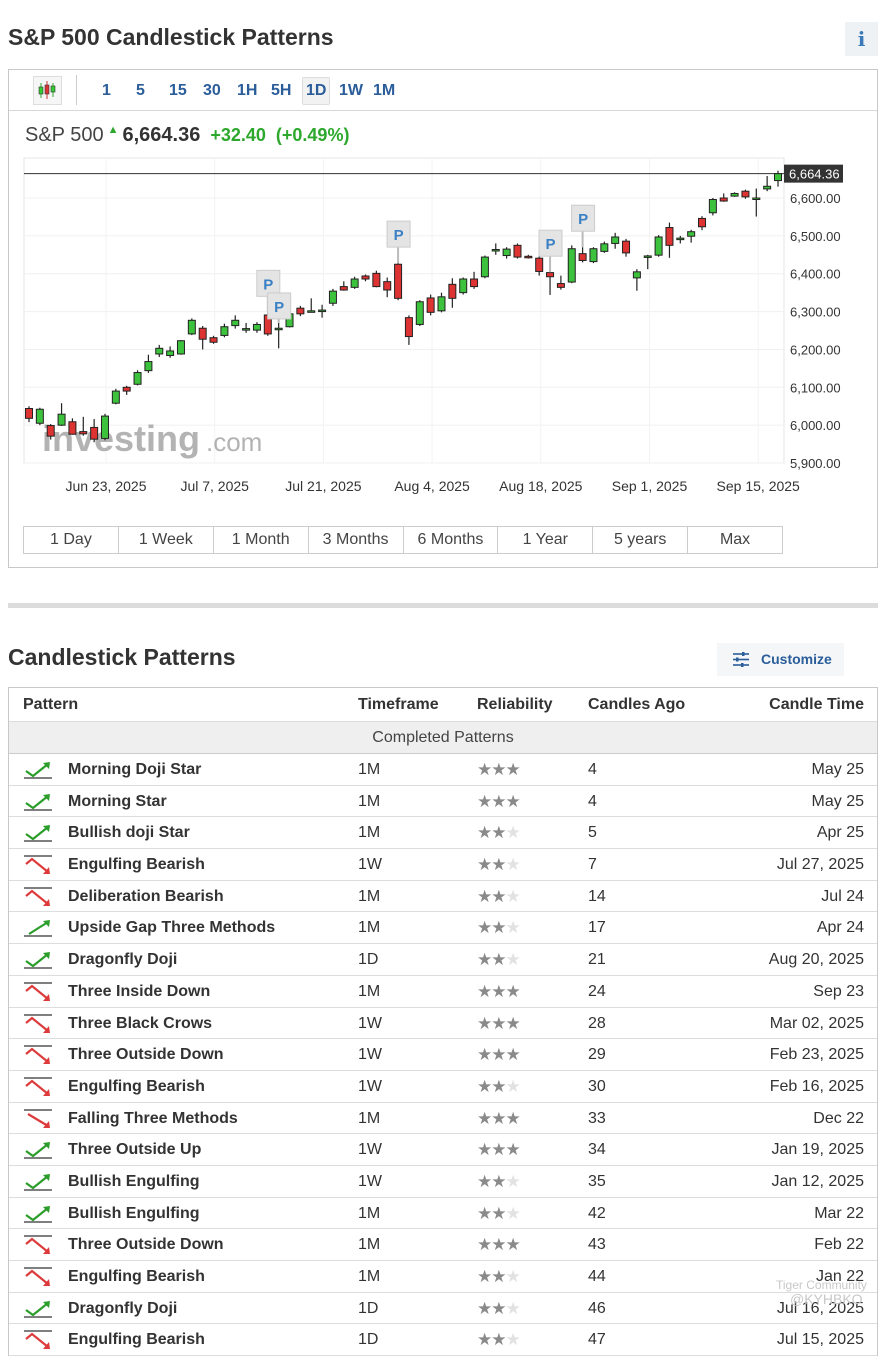  I want to click on pattern-name: Three Outside Up, so click(134, 1149).